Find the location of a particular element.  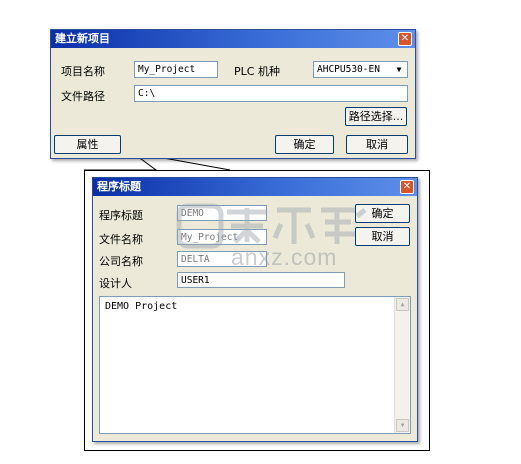

program-title-input: DEMO is located at coordinates (222, 213).